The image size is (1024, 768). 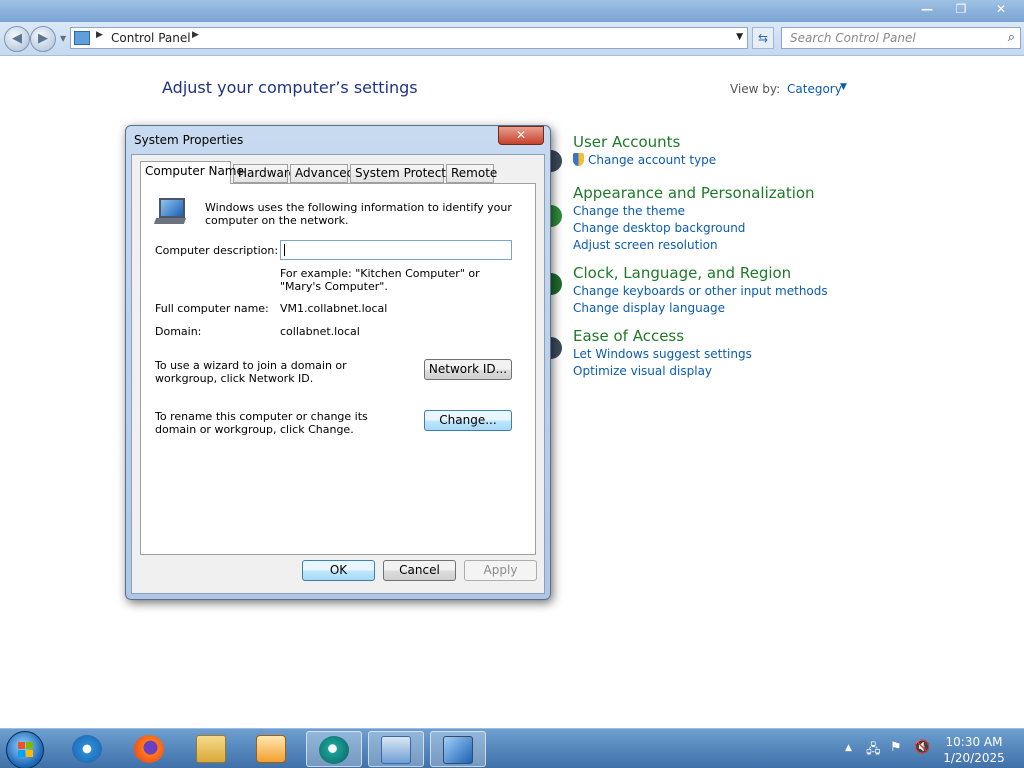 I want to click on address-bar: ▶ Control Panel ▶ ▼, so click(x=409, y=38).